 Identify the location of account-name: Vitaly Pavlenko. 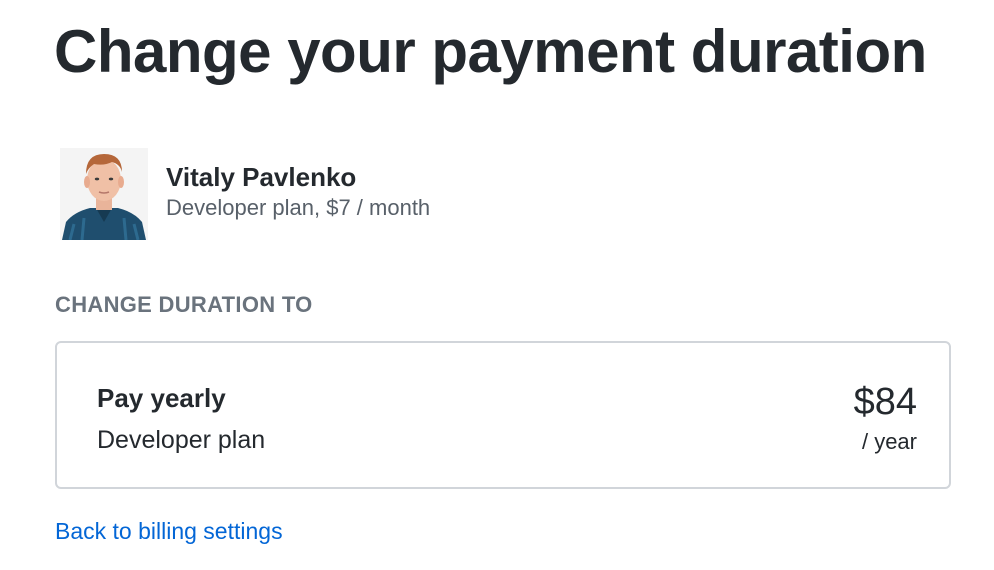
(261, 177).